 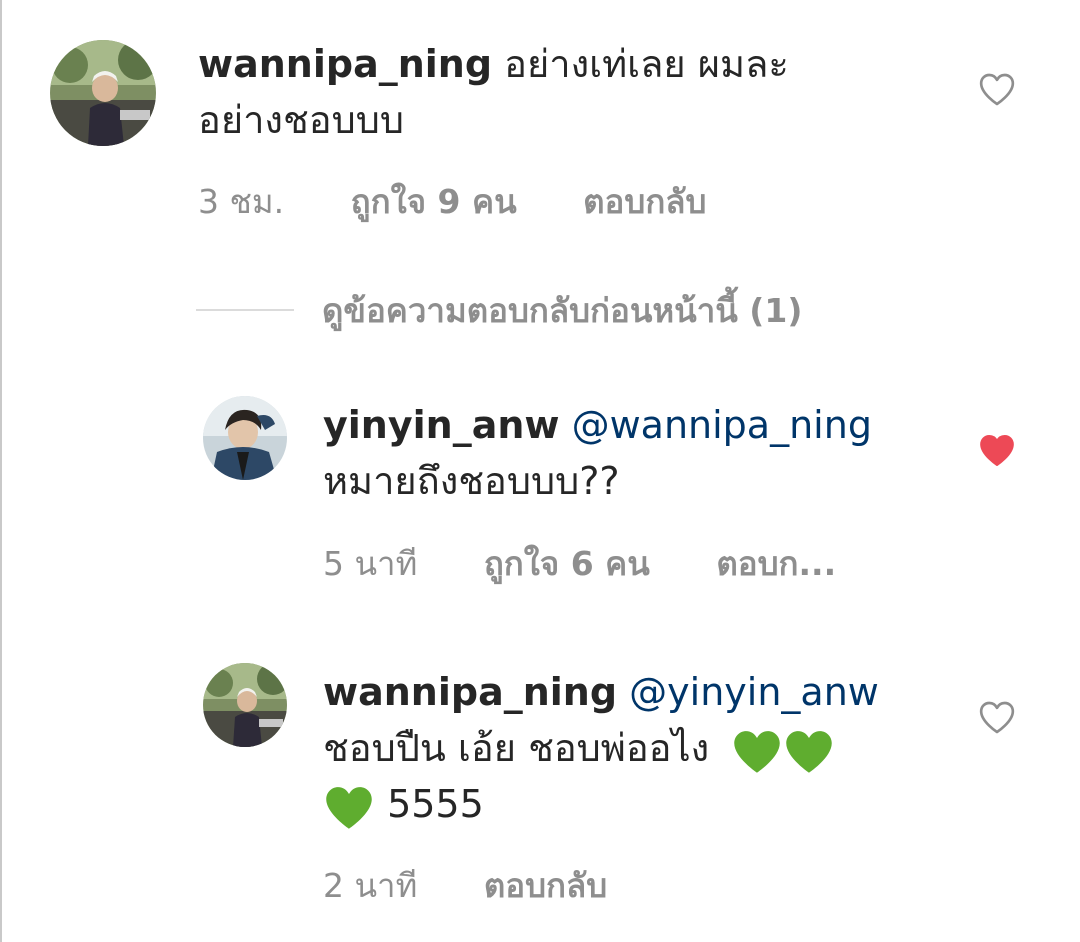 I want to click on reply-timestamp: 5 นาที, so click(x=370, y=563).